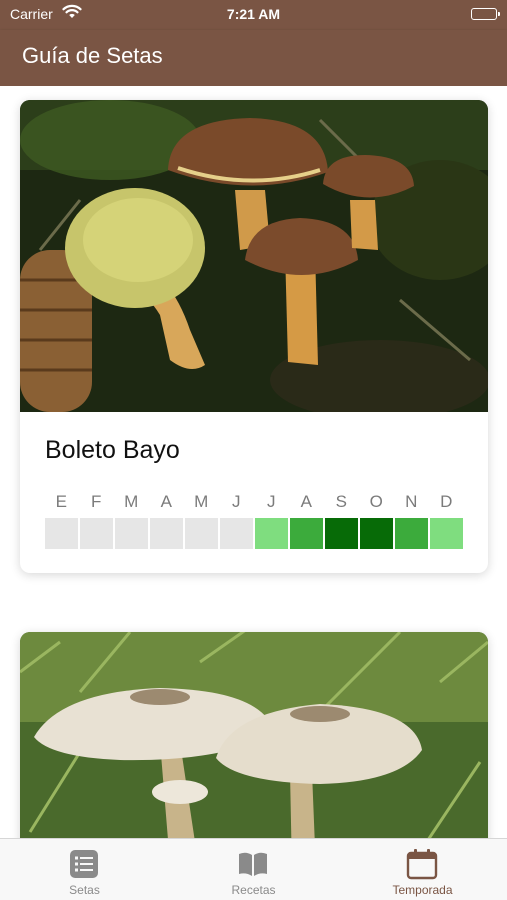 This screenshot has width=507, height=900. I want to click on tab-setas: Setas, so click(84, 869).